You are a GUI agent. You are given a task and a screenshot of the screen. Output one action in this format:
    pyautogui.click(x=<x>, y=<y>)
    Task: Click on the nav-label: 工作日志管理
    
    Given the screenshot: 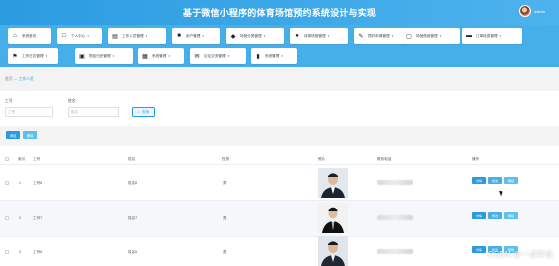 What is the action you would take?
    pyautogui.click(x=33, y=55)
    